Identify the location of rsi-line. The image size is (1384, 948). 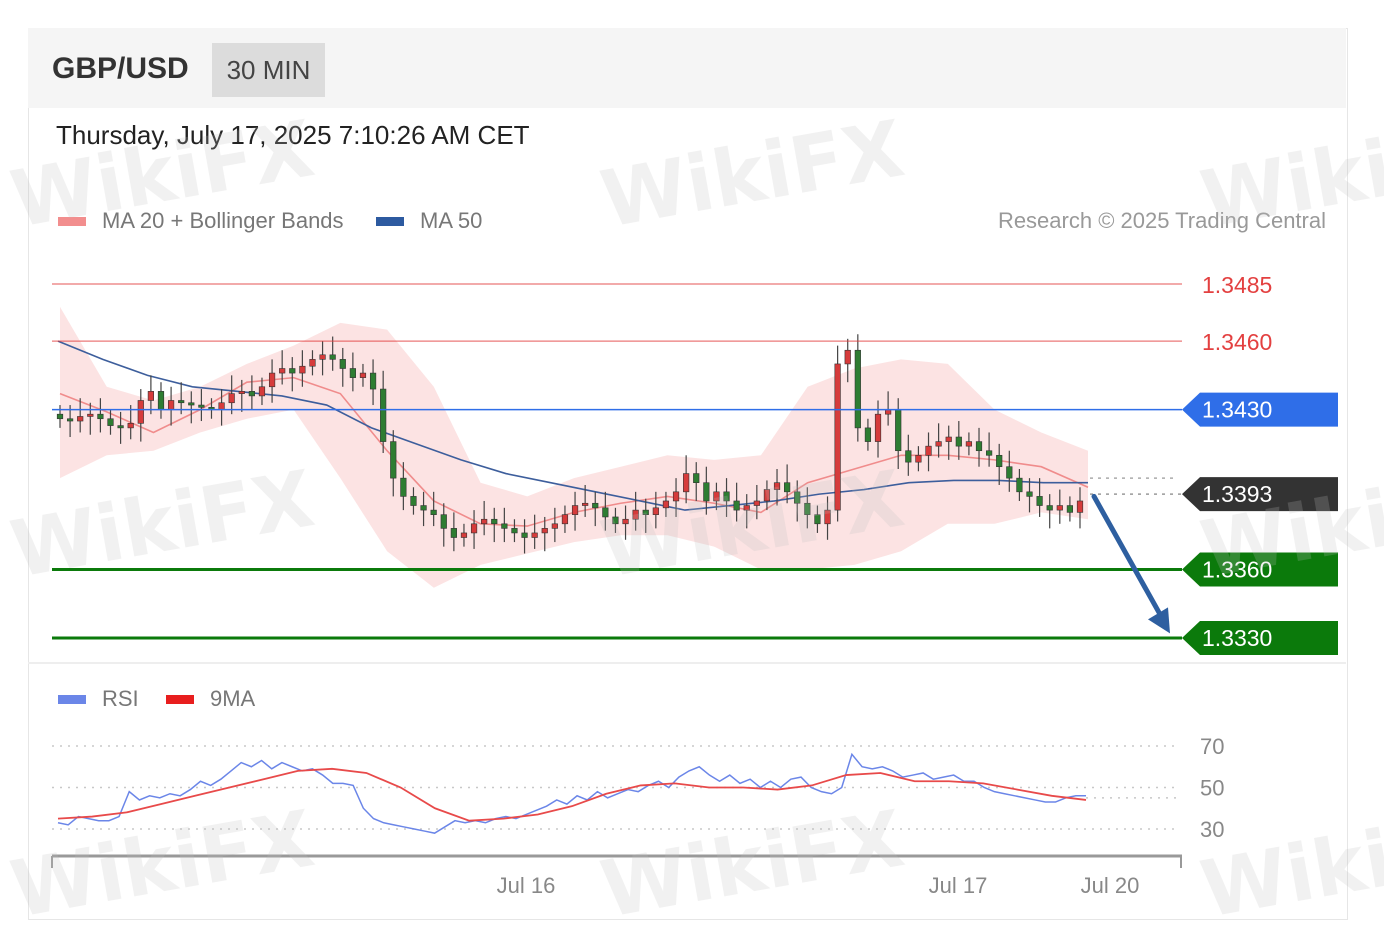
(571, 793).